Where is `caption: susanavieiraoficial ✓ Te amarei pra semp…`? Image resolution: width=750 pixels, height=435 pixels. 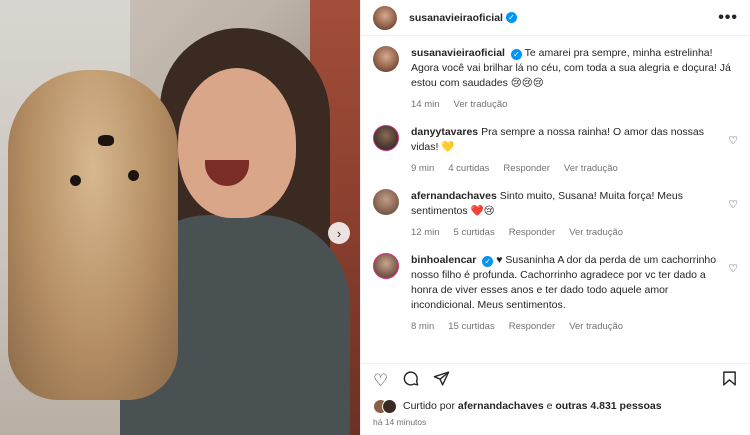
caption: susanavieiraoficial ✓ Te amarei pra semp… is located at coordinates (555, 79).